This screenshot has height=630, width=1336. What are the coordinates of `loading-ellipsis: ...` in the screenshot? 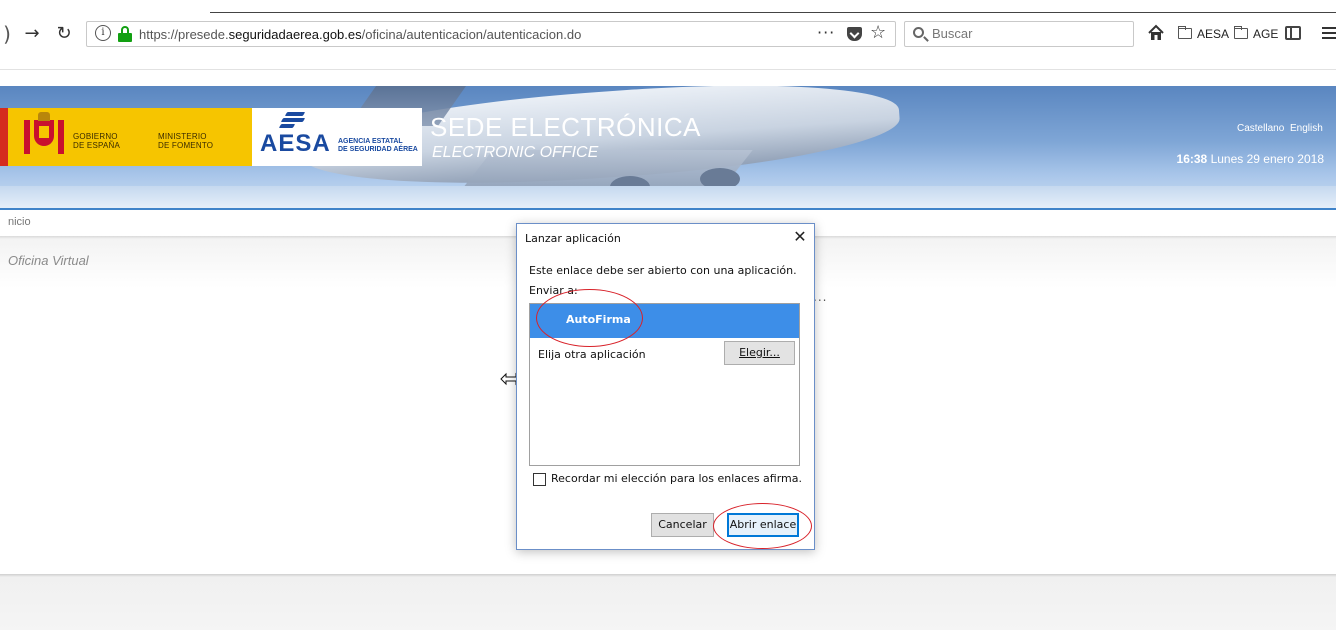 It's located at (820, 297).